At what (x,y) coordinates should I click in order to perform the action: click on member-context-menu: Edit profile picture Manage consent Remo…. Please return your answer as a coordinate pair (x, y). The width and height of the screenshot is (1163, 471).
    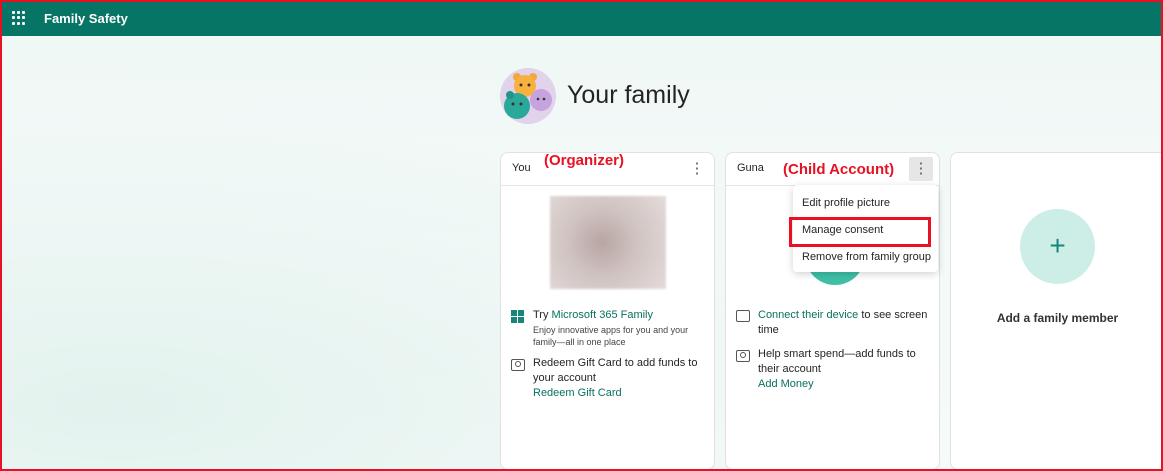
    Looking at the image, I should click on (865, 228).